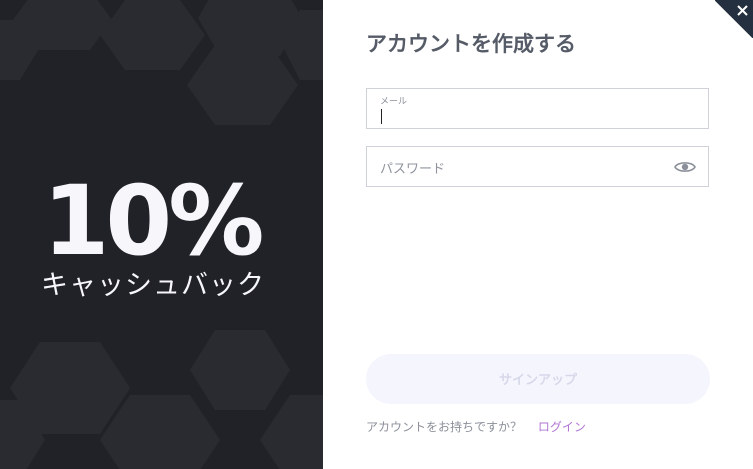 Image resolution: width=753 pixels, height=469 pixels. I want to click on cashback-label: キャッシュバック, so click(153, 285).